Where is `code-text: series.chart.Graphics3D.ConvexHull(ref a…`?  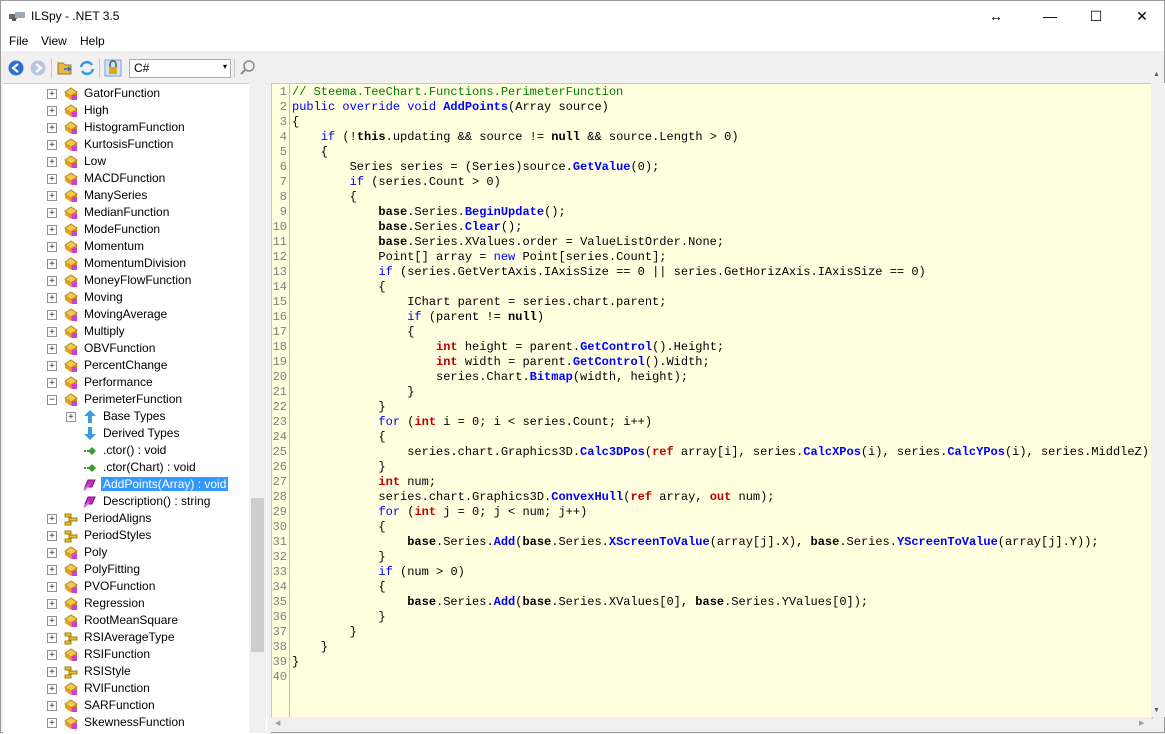 code-text: series.chart.Graphics3D.ConvexHull(ref a… is located at coordinates (533, 497).